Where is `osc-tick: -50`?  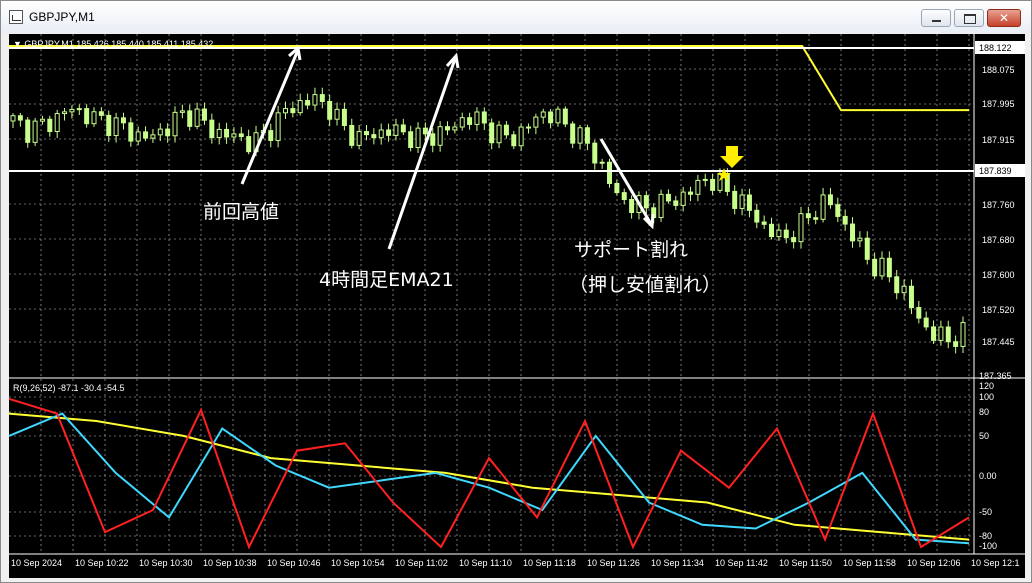 osc-tick: -50 is located at coordinates (985, 512).